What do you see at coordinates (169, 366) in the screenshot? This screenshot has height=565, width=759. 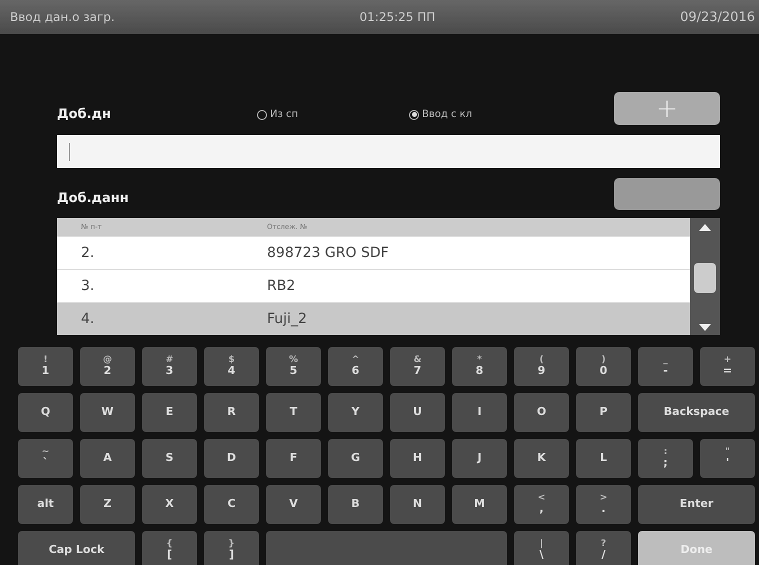 I see `keyboard-key: # 3` at bounding box center [169, 366].